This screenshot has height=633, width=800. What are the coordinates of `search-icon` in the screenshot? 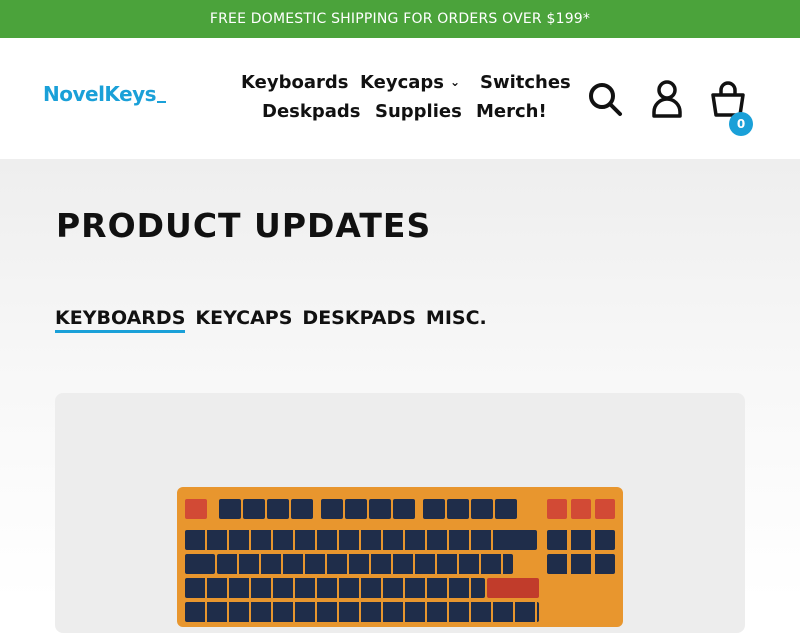 It's located at (606, 102).